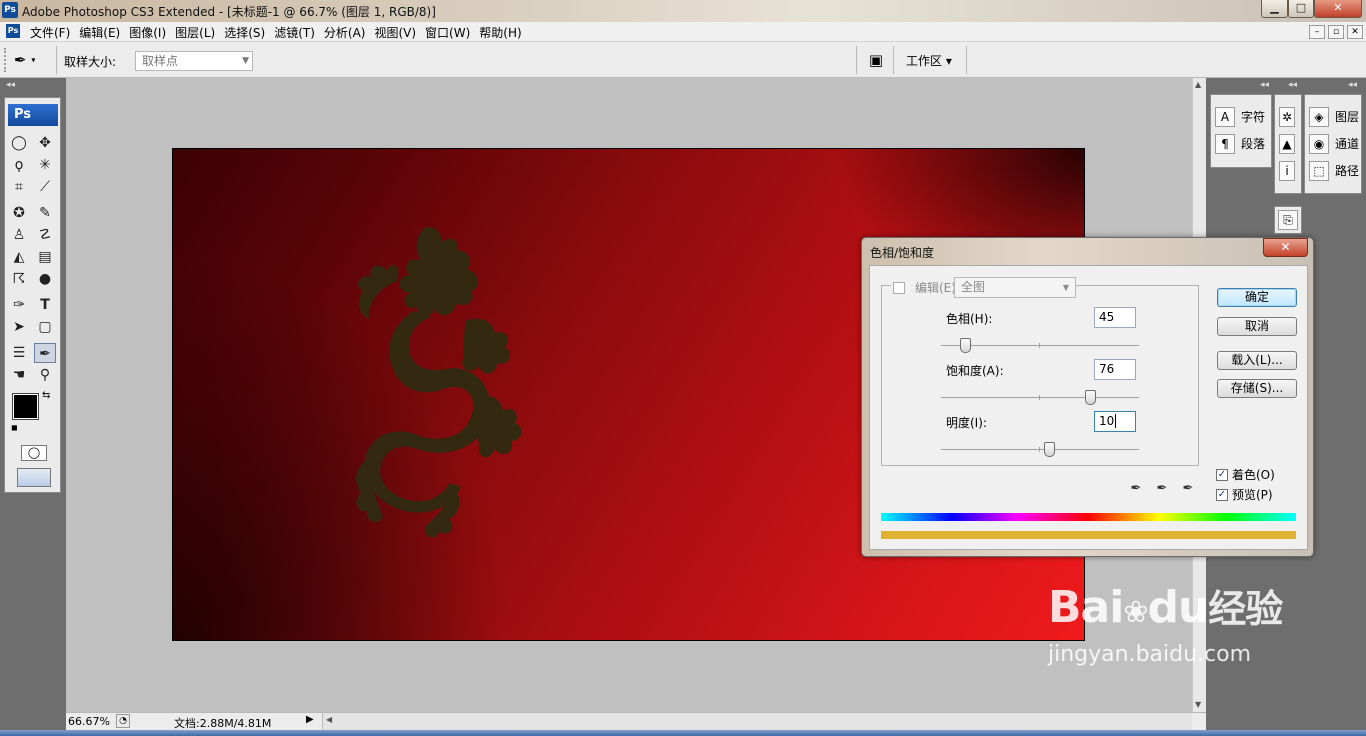  Describe the element at coordinates (1274, 9) in the screenshot. I see `minimize-window-button: ▁` at that location.